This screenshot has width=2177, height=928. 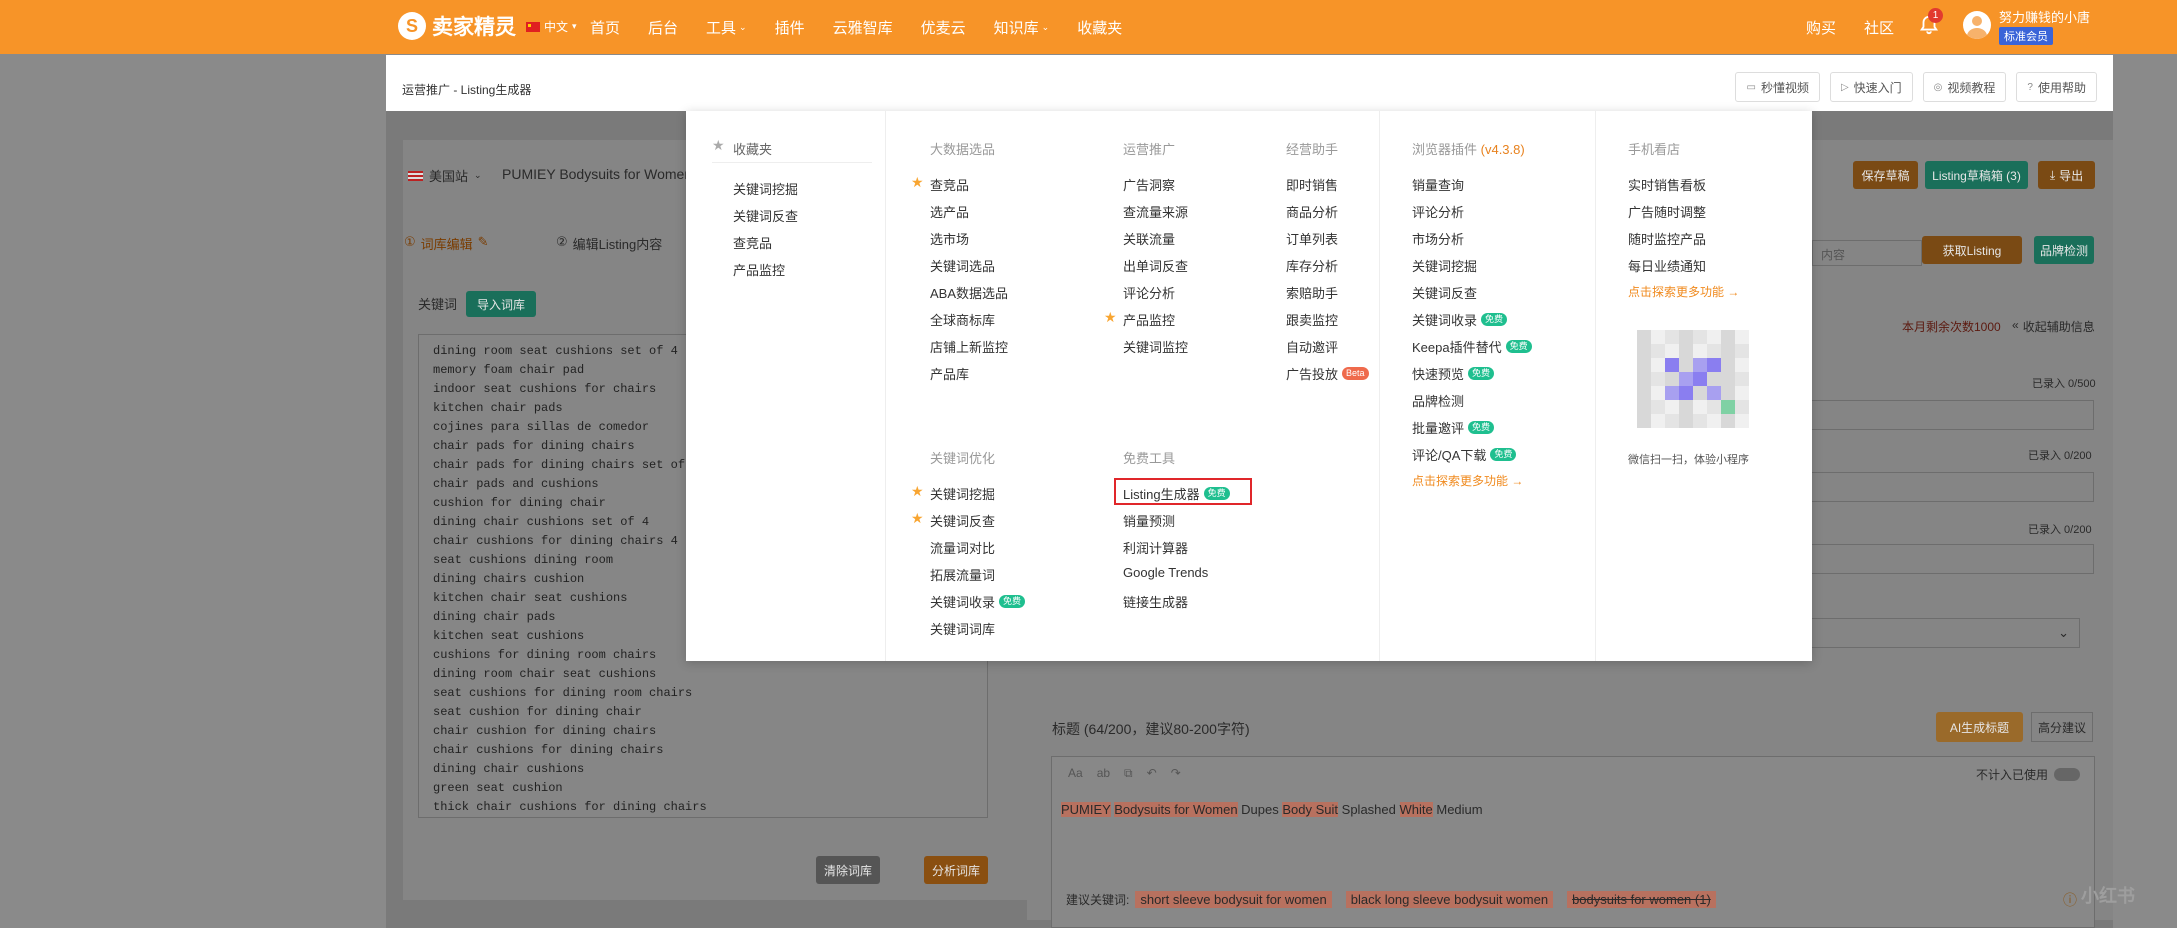 What do you see at coordinates (1312, 211) in the screenshot?
I see `menu-item-goods-analysis: 商品分析` at bounding box center [1312, 211].